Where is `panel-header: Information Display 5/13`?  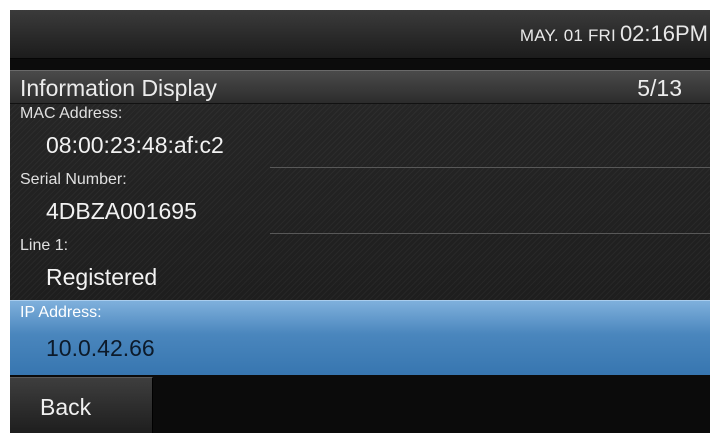 panel-header: Information Display 5/13 is located at coordinates (360, 87).